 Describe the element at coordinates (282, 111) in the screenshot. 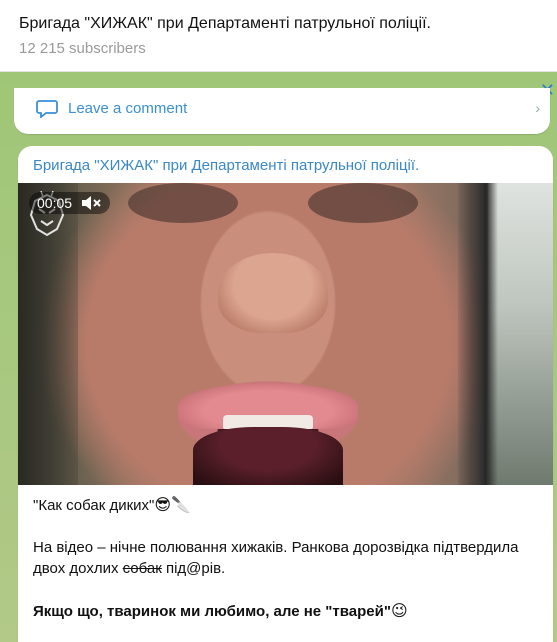

I see `previous-message-tail: Leave a comment ›` at that location.